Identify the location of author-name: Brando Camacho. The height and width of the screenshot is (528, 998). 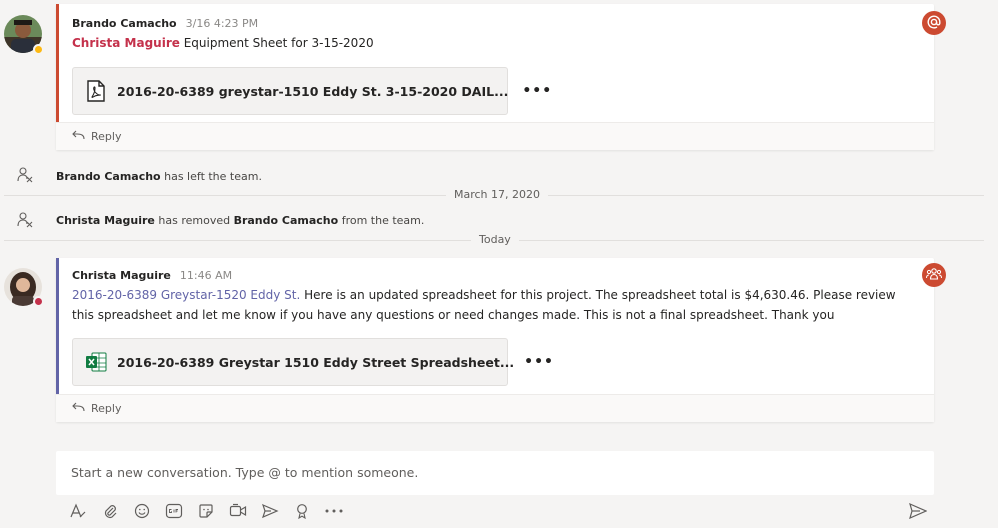
(124, 23).